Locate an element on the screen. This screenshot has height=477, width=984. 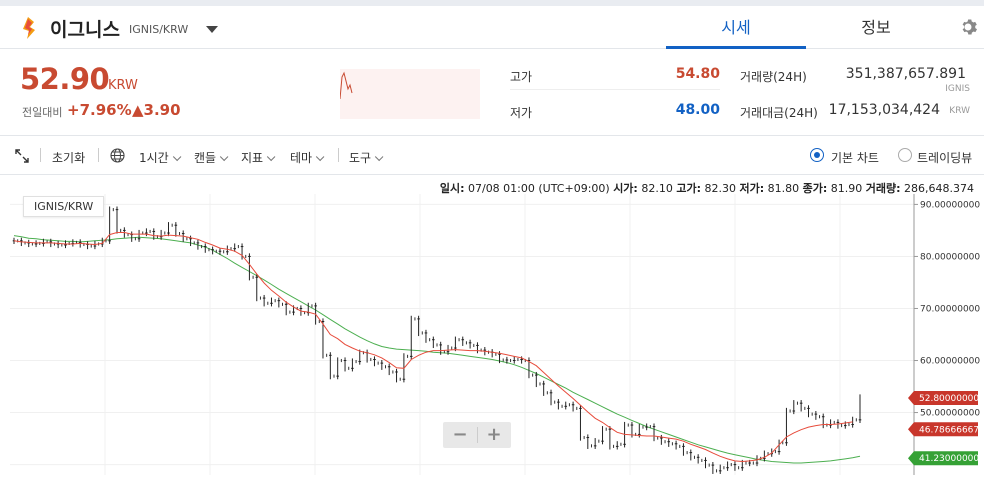
zoom-control: − + is located at coordinates (477, 435).